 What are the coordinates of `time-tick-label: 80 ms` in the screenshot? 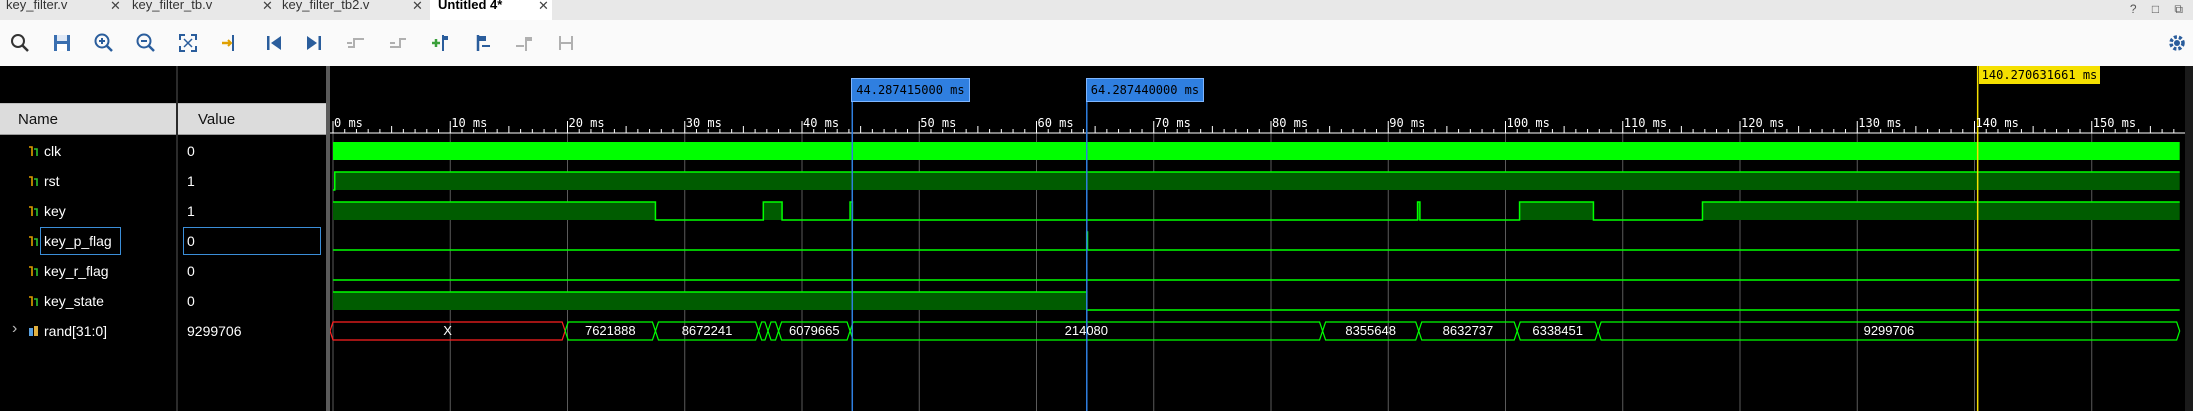 It's located at (1290, 123).